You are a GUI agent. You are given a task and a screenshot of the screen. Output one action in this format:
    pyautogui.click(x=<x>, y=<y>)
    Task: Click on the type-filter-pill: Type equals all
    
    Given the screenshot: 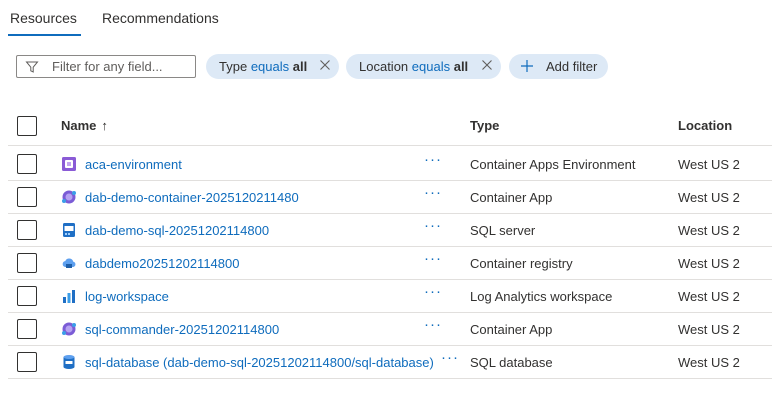 What is the action you would take?
    pyautogui.click(x=272, y=66)
    